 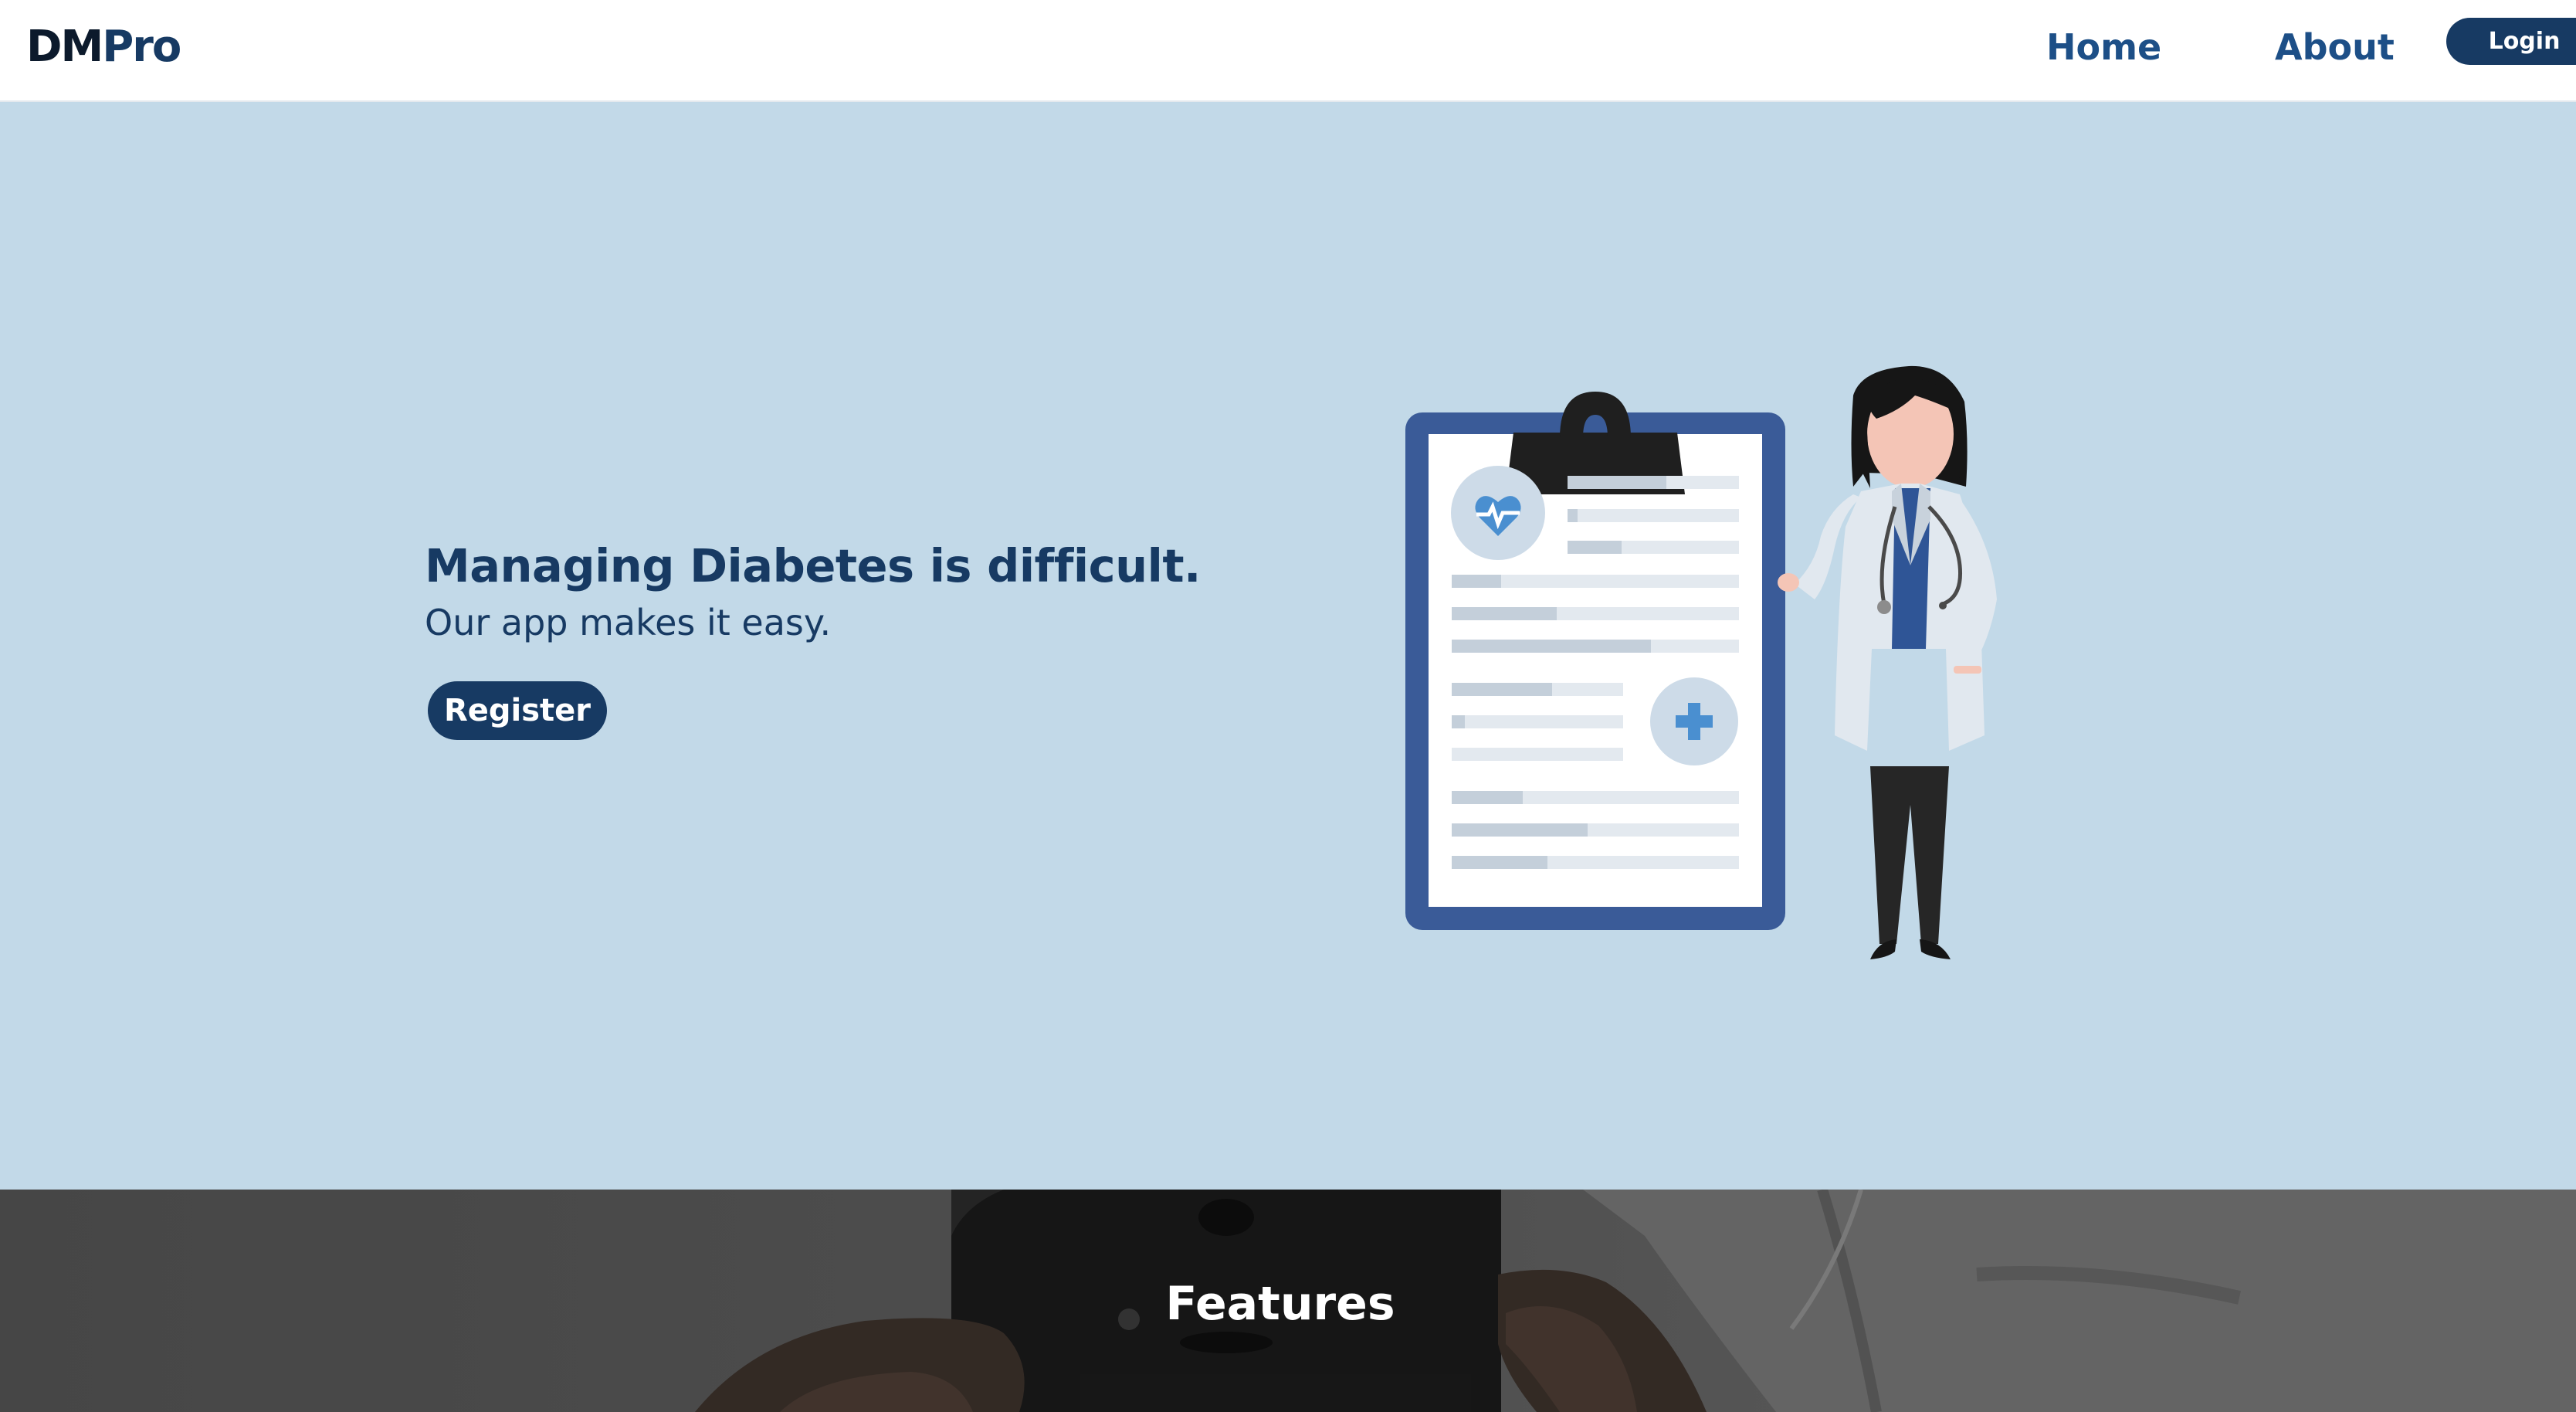 I want to click on login-button: Login, so click(x=2511, y=42).